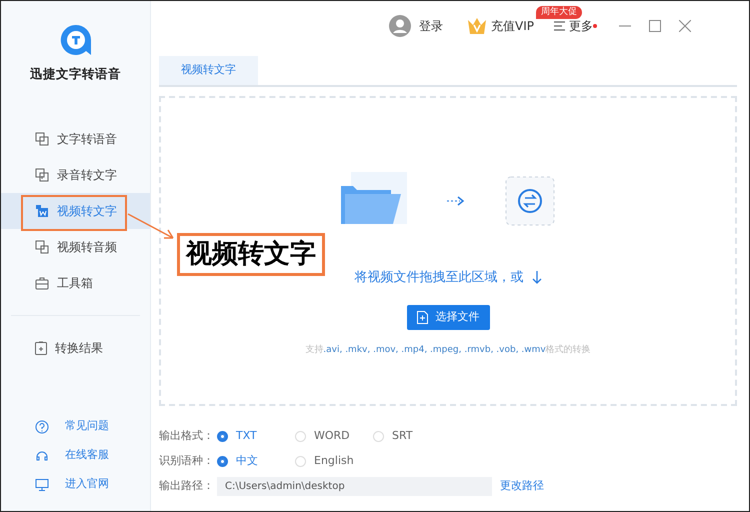 Image resolution: width=750 pixels, height=512 pixels. What do you see at coordinates (42, 247) in the screenshot?
I see `video-audio-icon` at bounding box center [42, 247].